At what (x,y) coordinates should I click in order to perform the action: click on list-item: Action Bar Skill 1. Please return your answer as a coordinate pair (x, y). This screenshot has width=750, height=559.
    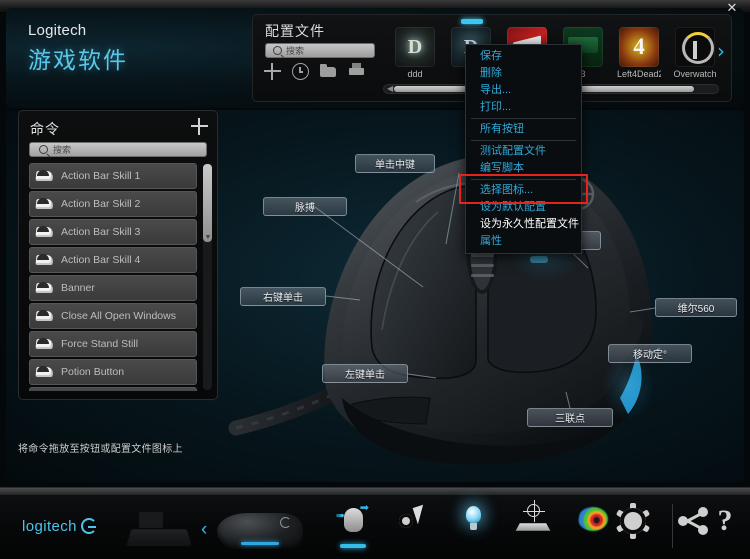
    Looking at the image, I should click on (113, 176).